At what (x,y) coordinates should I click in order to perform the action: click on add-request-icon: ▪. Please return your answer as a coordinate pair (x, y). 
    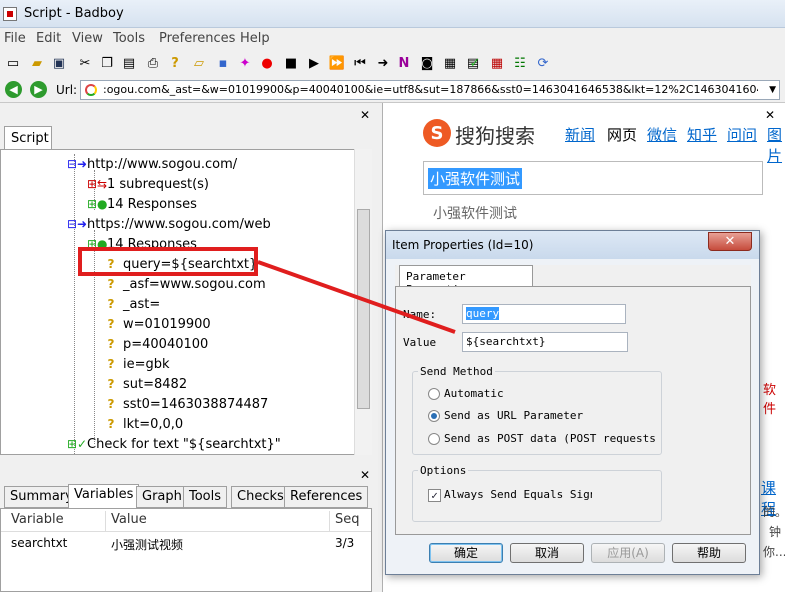
    Looking at the image, I should click on (223, 63).